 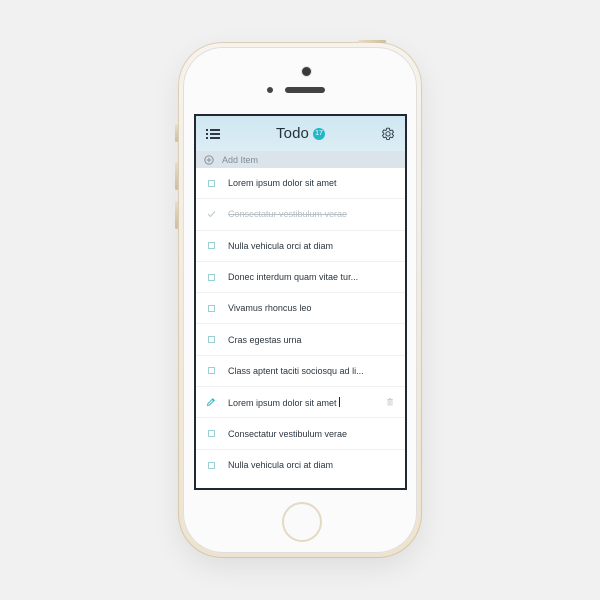 What do you see at coordinates (372, 41) in the screenshot?
I see `power-button` at bounding box center [372, 41].